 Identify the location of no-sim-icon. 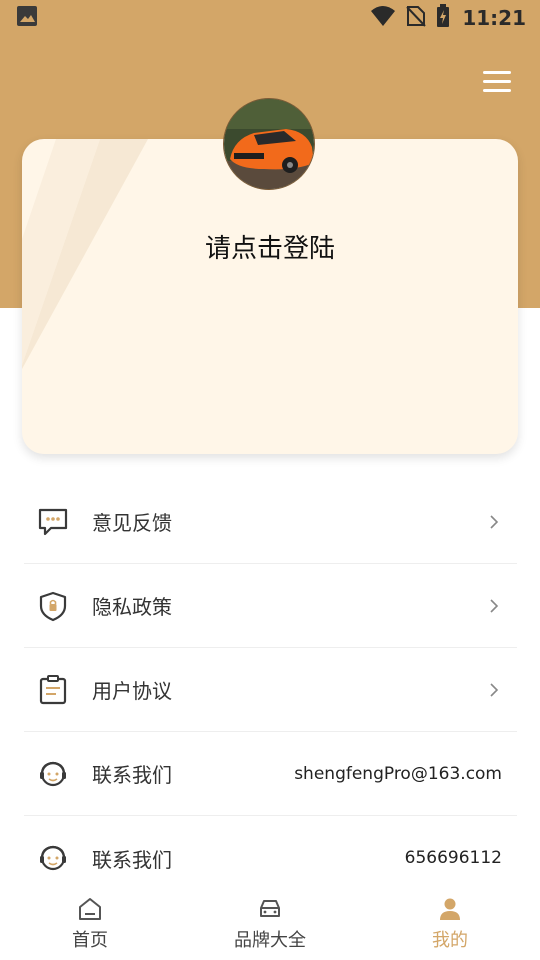
(416, 18).